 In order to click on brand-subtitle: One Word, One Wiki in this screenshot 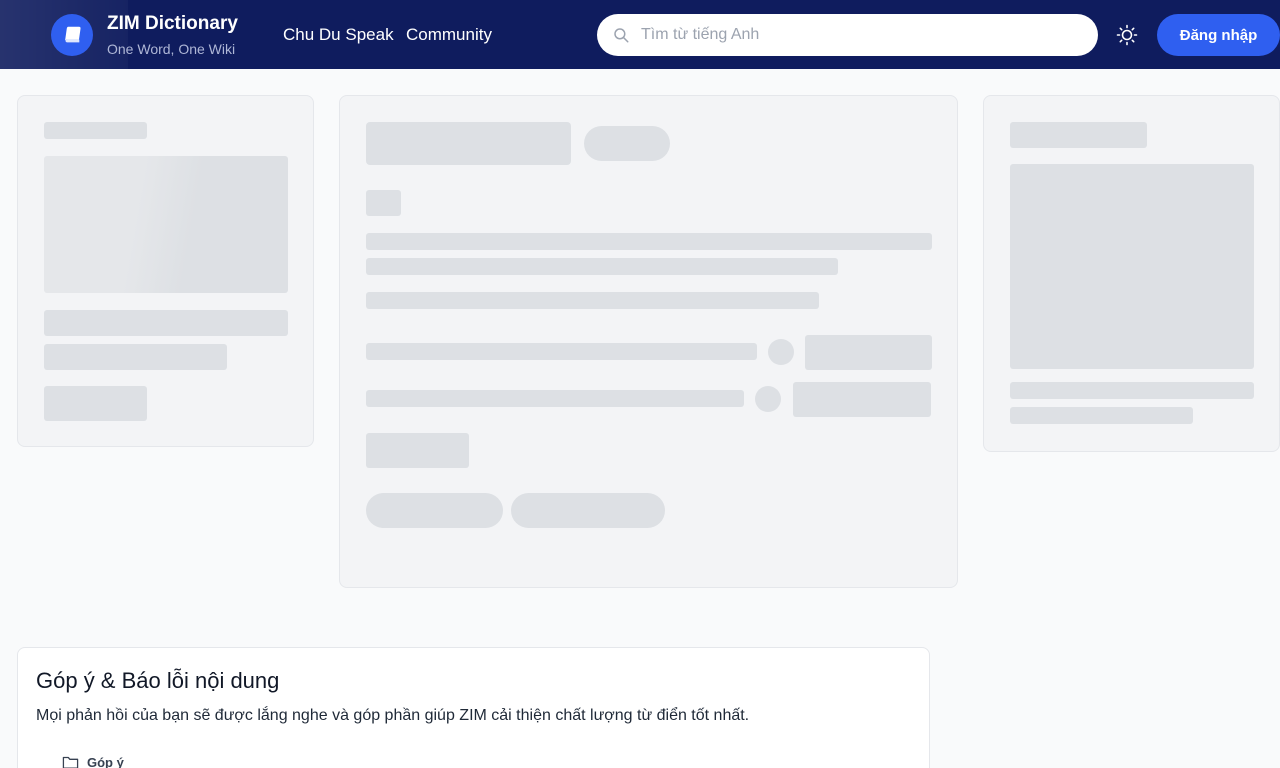, I will do `click(171, 49)`.